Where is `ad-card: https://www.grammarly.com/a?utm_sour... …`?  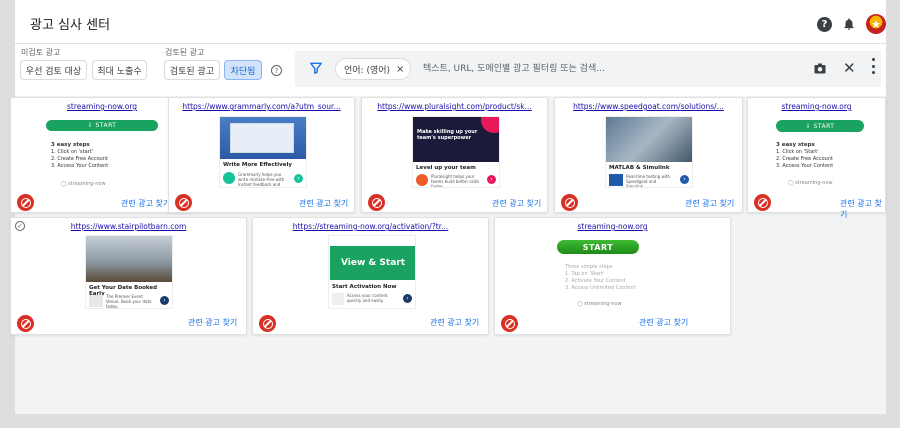 ad-card: https://www.grammarly.com/a?utm_sour... … is located at coordinates (261, 155).